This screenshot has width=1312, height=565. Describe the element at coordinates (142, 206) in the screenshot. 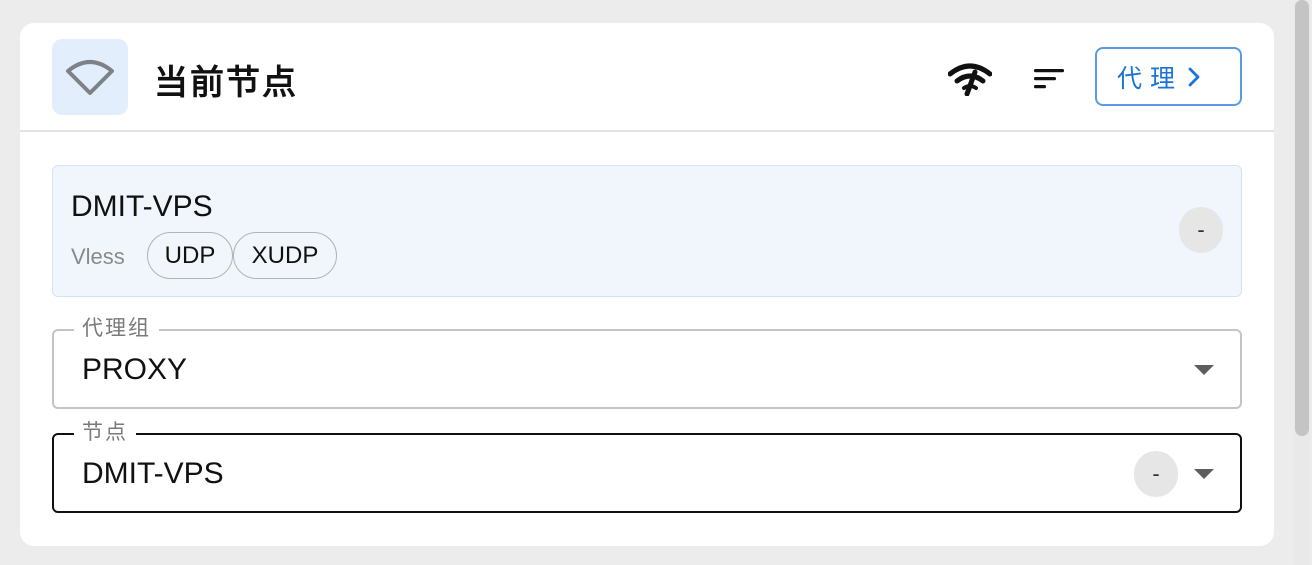

I see `node-name: DMIT-VPS` at that location.